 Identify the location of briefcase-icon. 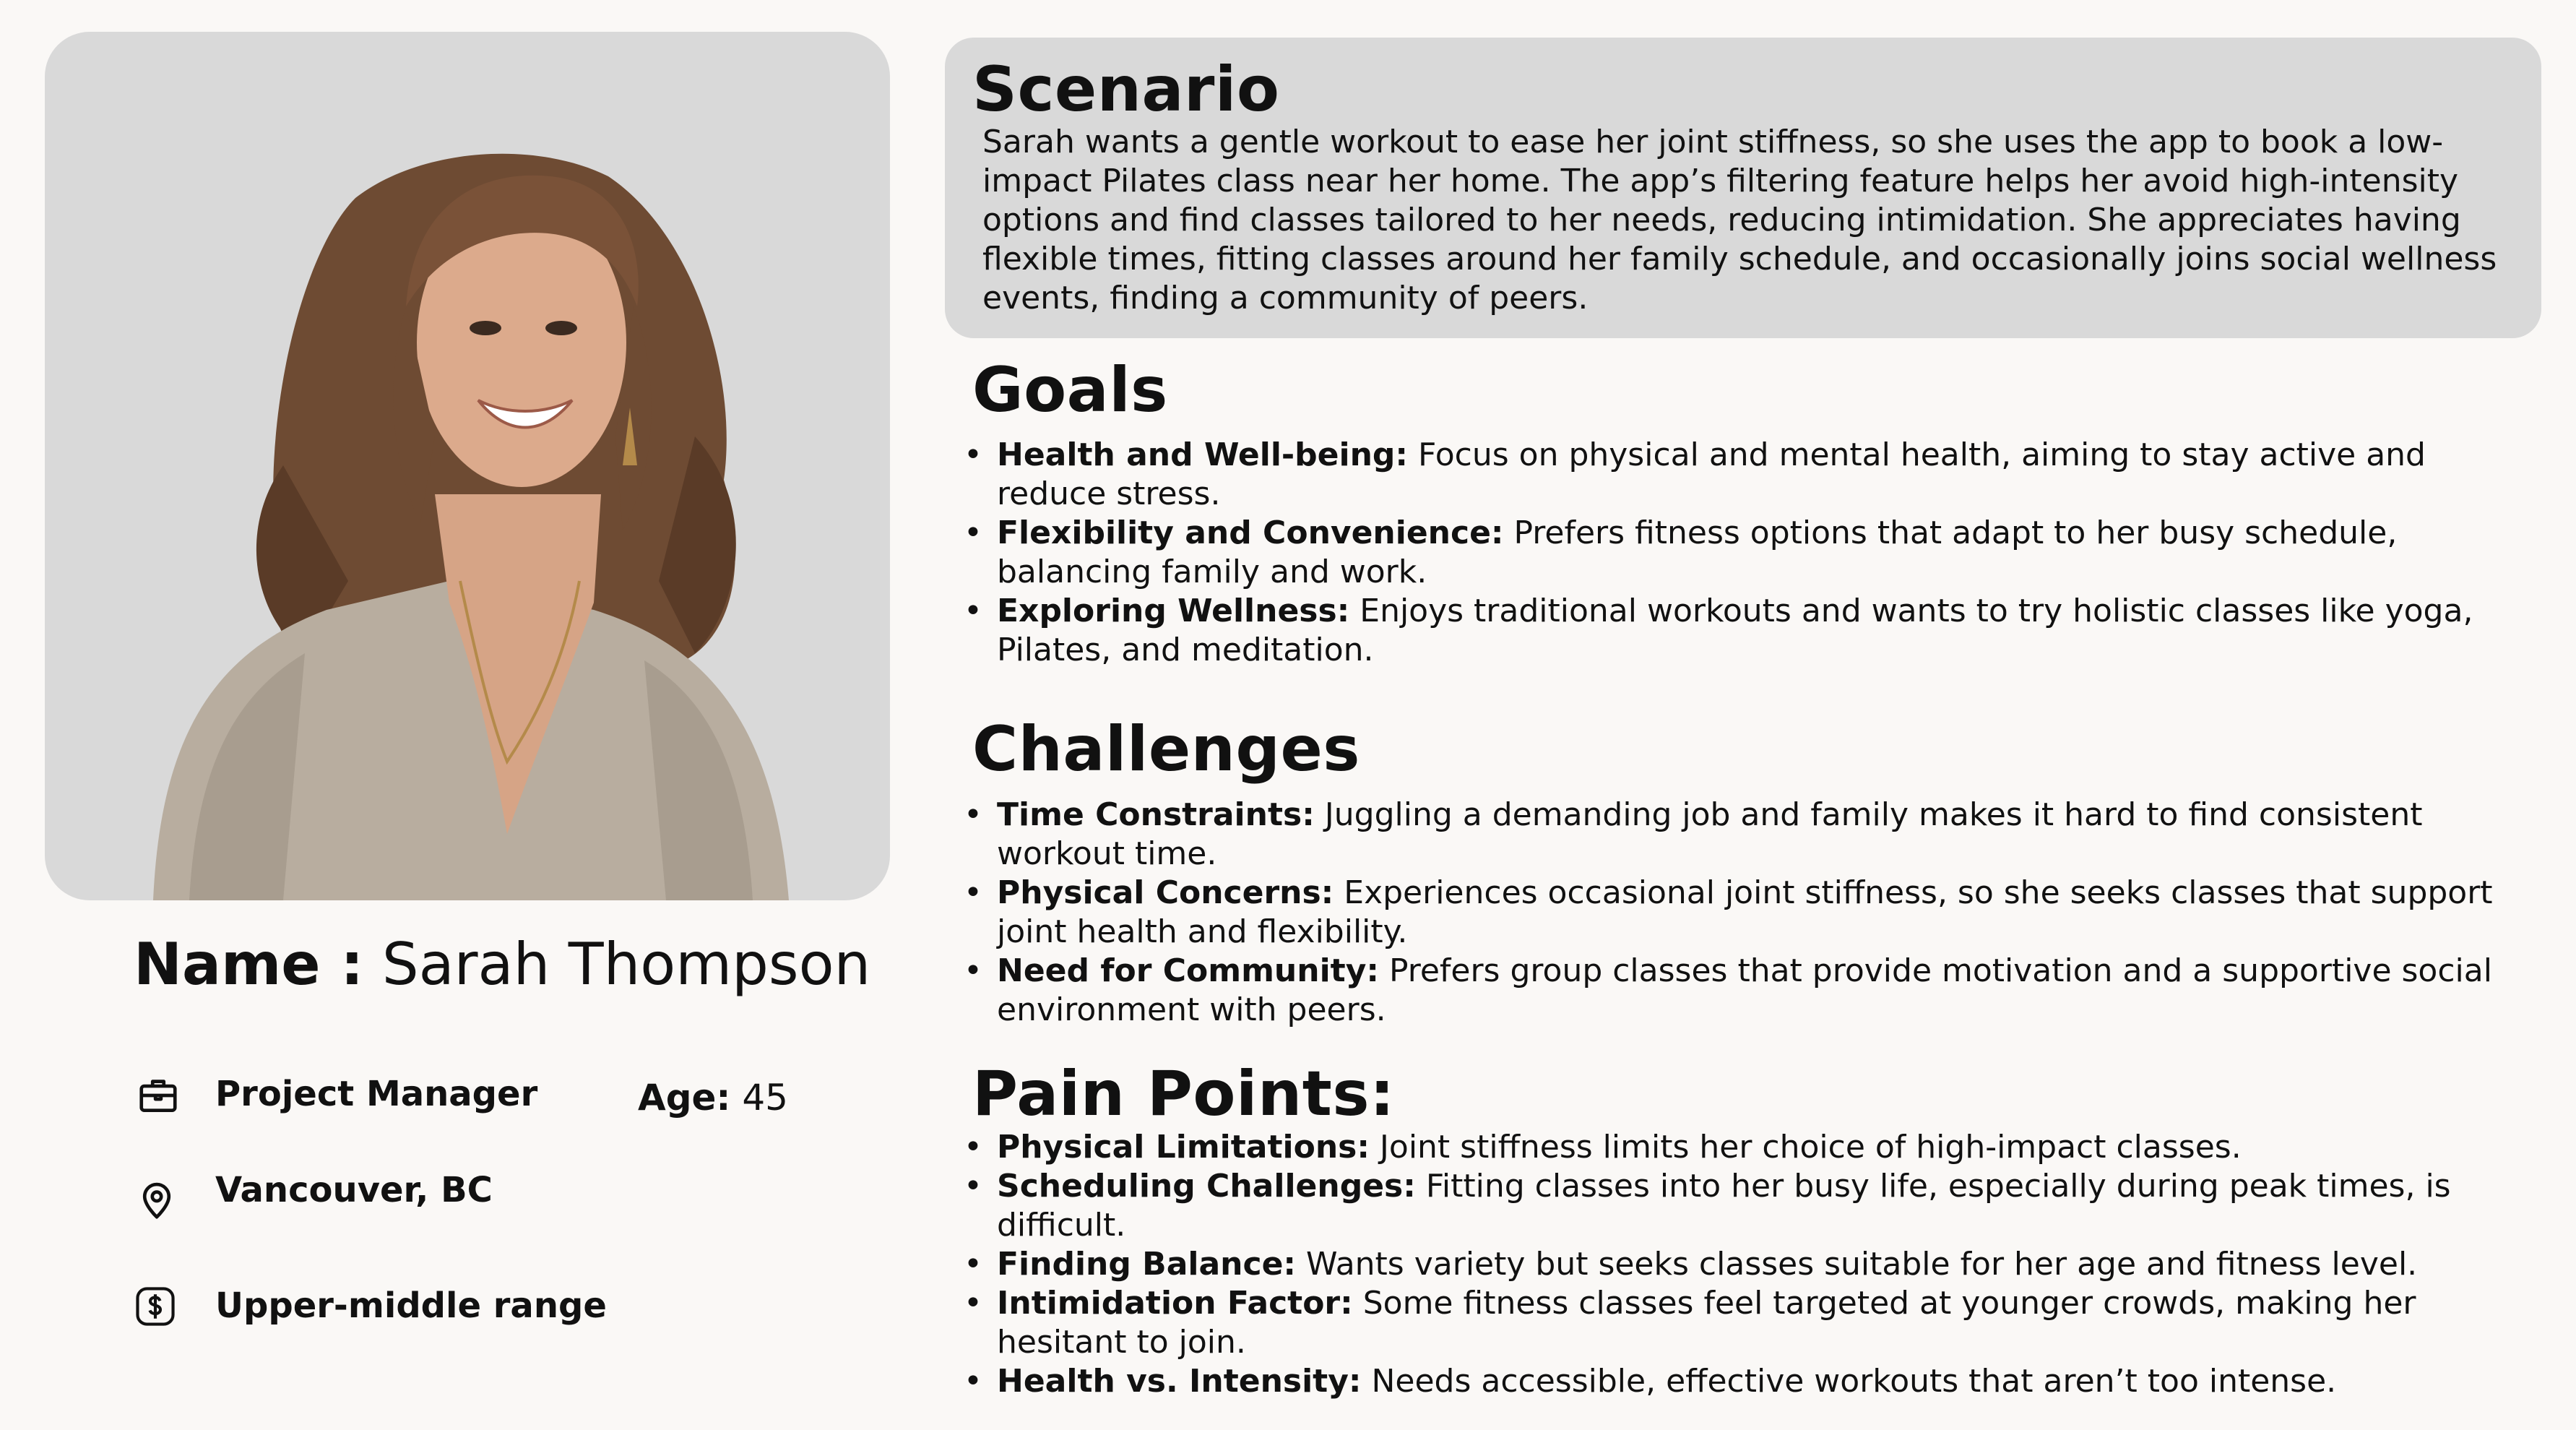
(158, 1095).